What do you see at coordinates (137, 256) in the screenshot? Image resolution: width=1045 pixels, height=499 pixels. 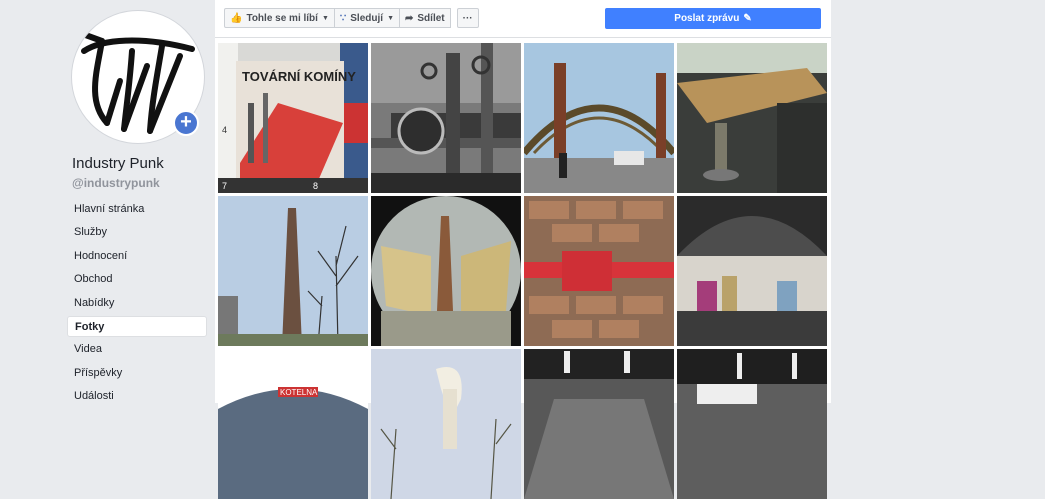 I see `sidebar-item-reviews: Hodnocení` at bounding box center [137, 256].